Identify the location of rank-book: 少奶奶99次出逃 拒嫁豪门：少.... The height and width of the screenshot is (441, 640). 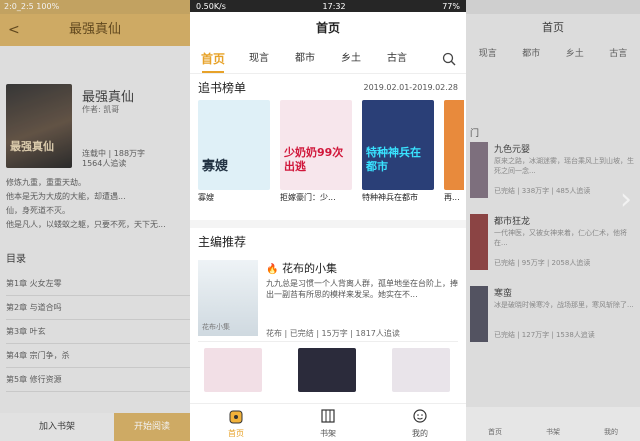
(316, 160).